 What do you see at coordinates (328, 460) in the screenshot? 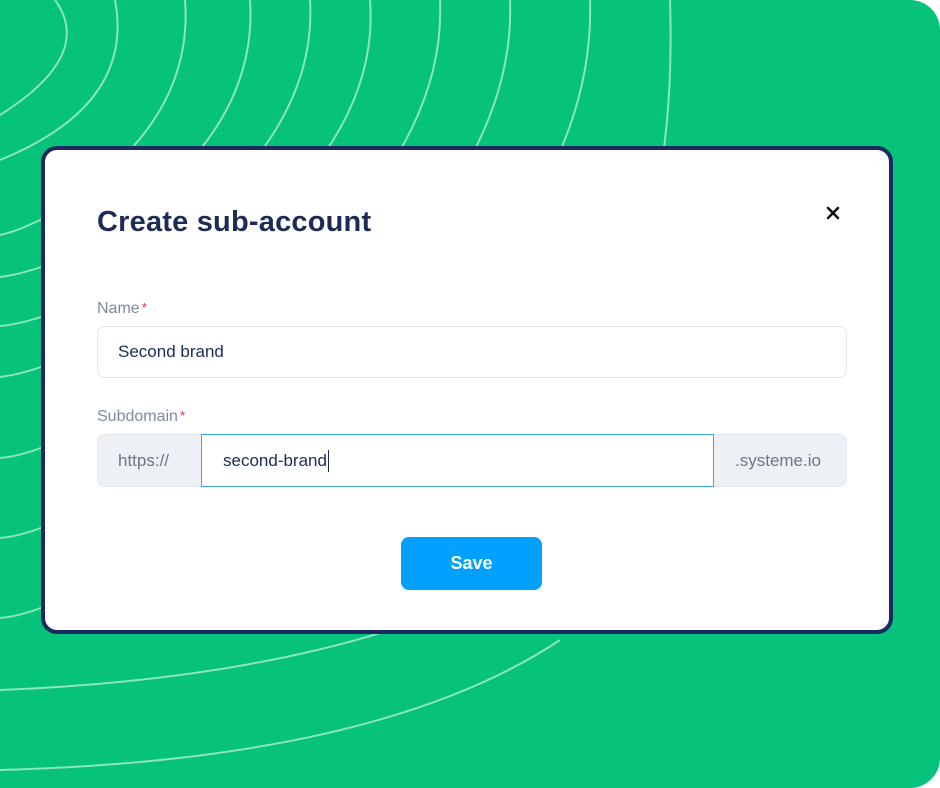
I see `text-caret` at bounding box center [328, 460].